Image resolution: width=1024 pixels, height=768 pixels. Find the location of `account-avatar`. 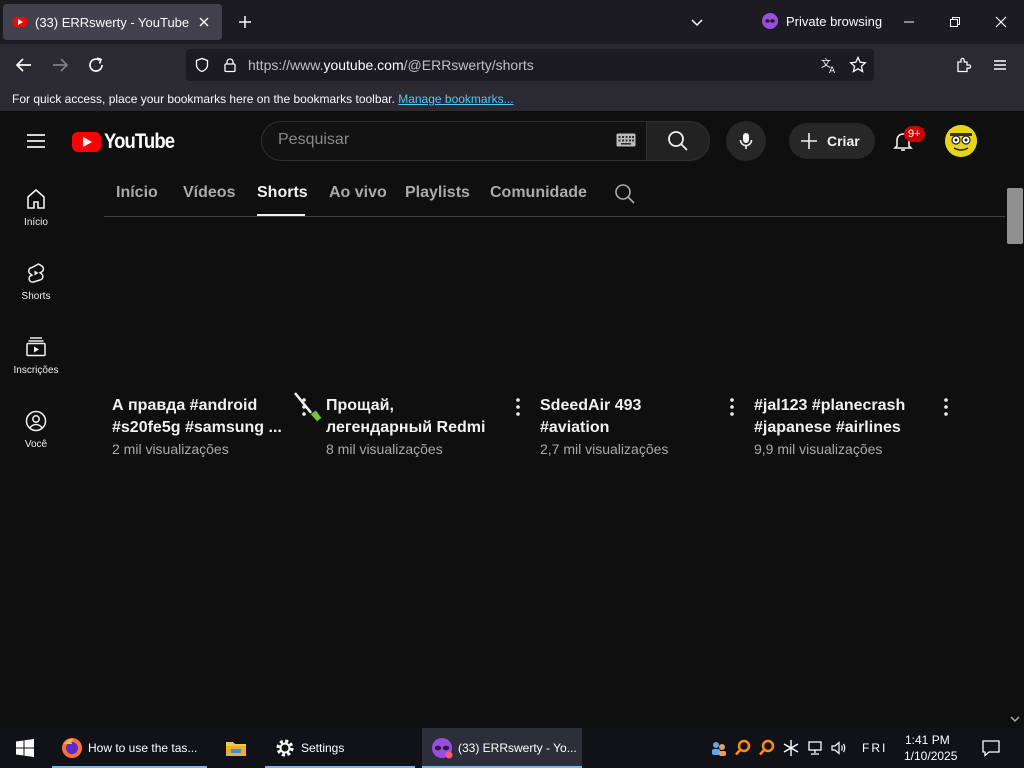

account-avatar is located at coordinates (961, 141).